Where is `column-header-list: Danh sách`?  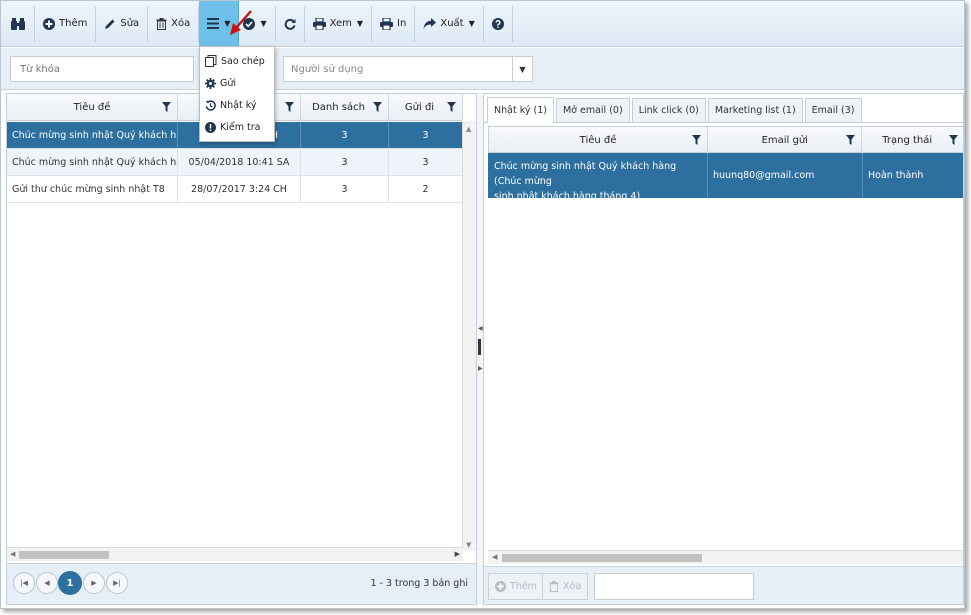 column-header-list: Danh sách is located at coordinates (345, 107).